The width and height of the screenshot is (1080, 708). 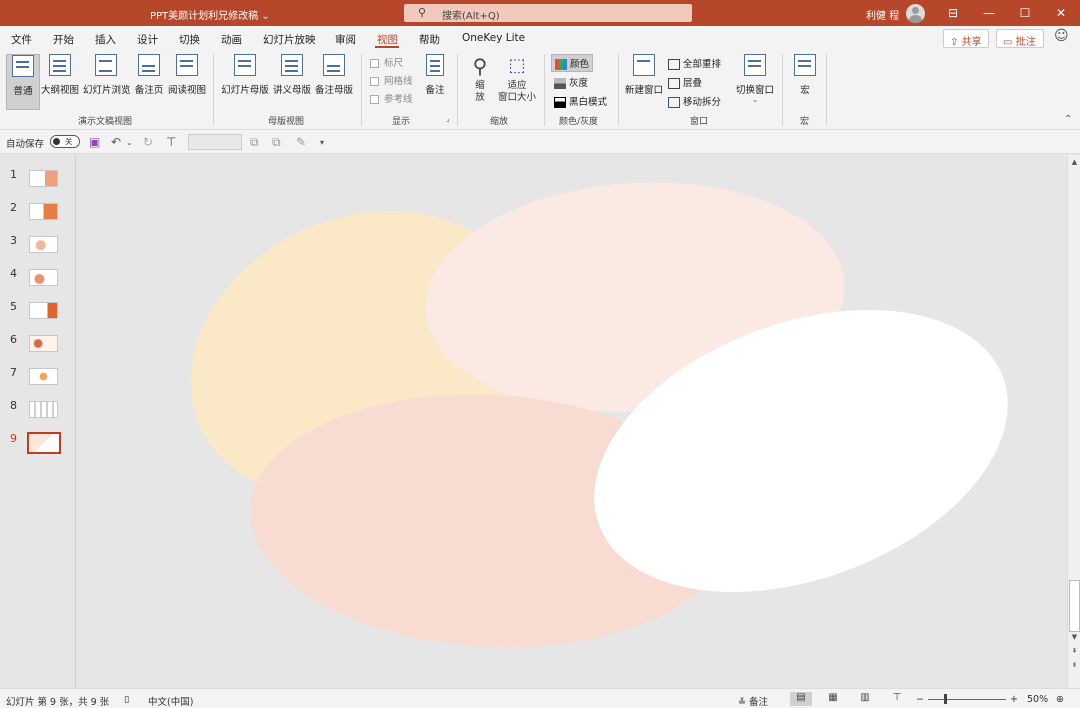 What do you see at coordinates (21, 39) in the screenshot?
I see `tab-file: 文件` at bounding box center [21, 39].